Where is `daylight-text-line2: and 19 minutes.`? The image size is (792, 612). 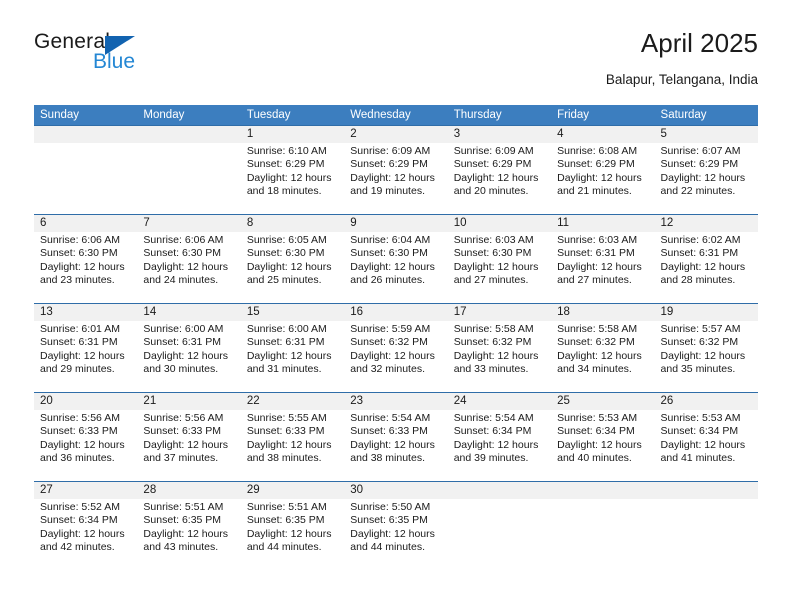
daylight-text-line2: and 19 minutes. is located at coordinates (387, 191).